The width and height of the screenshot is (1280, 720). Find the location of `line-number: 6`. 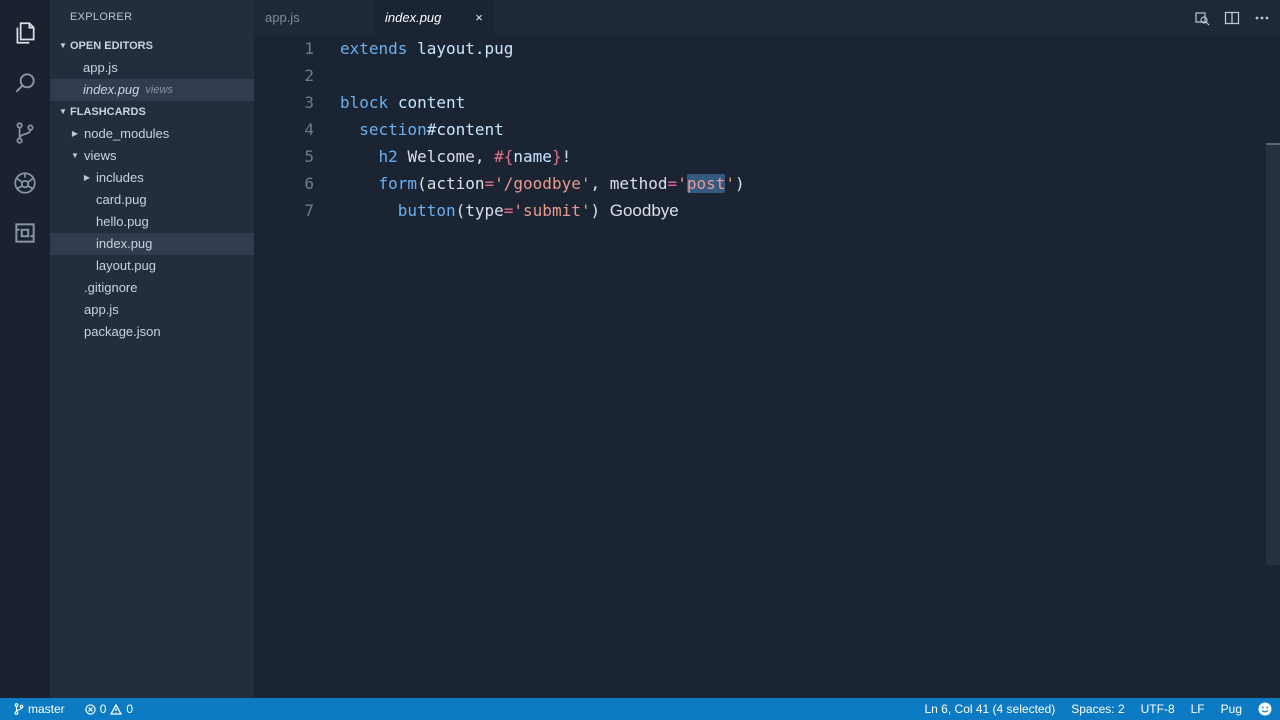

line-number: 6 is located at coordinates (309, 183).